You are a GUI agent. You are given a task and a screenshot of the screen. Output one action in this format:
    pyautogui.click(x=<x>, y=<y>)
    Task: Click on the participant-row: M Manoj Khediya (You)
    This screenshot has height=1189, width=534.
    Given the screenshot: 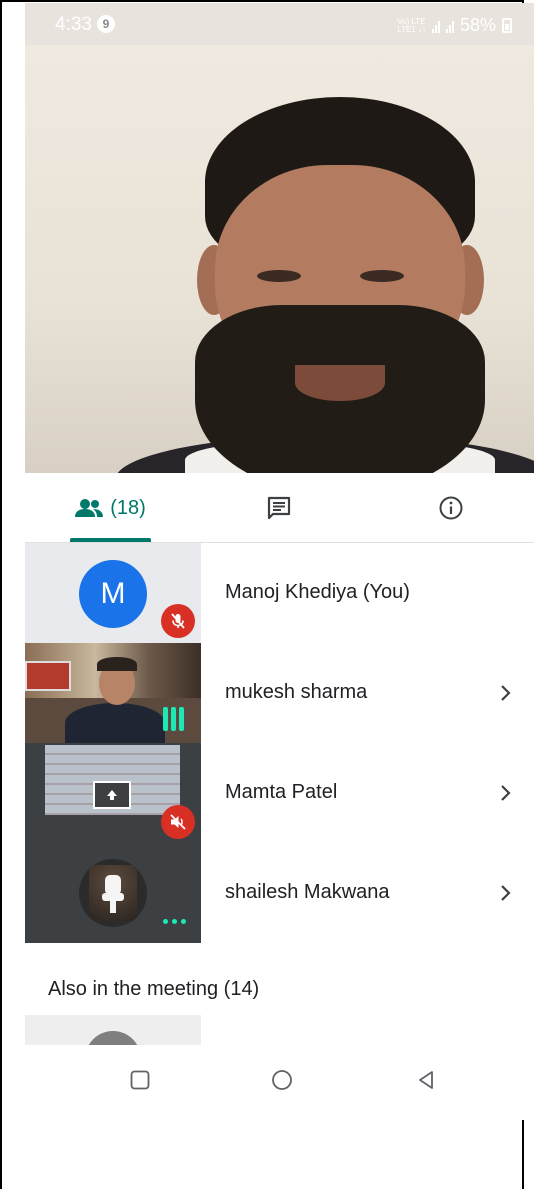 What is the action you would take?
    pyautogui.click(x=279, y=593)
    